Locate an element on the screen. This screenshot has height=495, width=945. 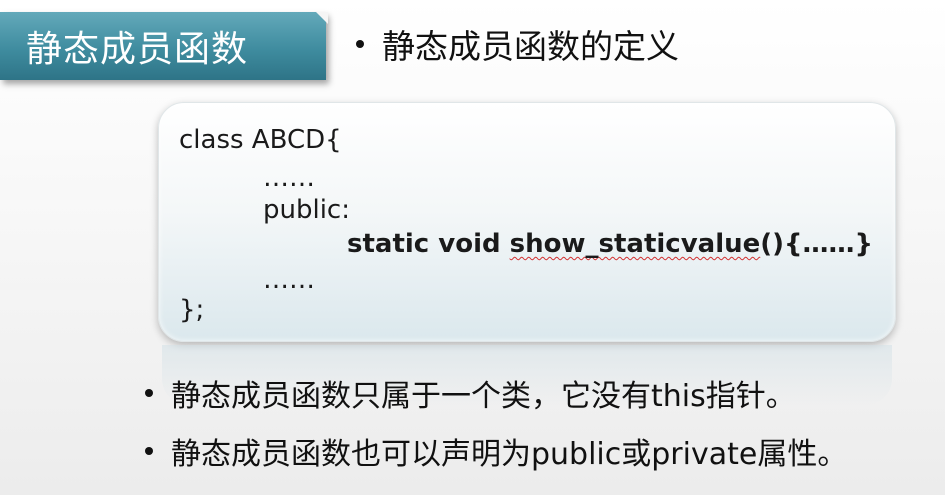
section-title: 静态成员函数 is located at coordinates (137, 49).